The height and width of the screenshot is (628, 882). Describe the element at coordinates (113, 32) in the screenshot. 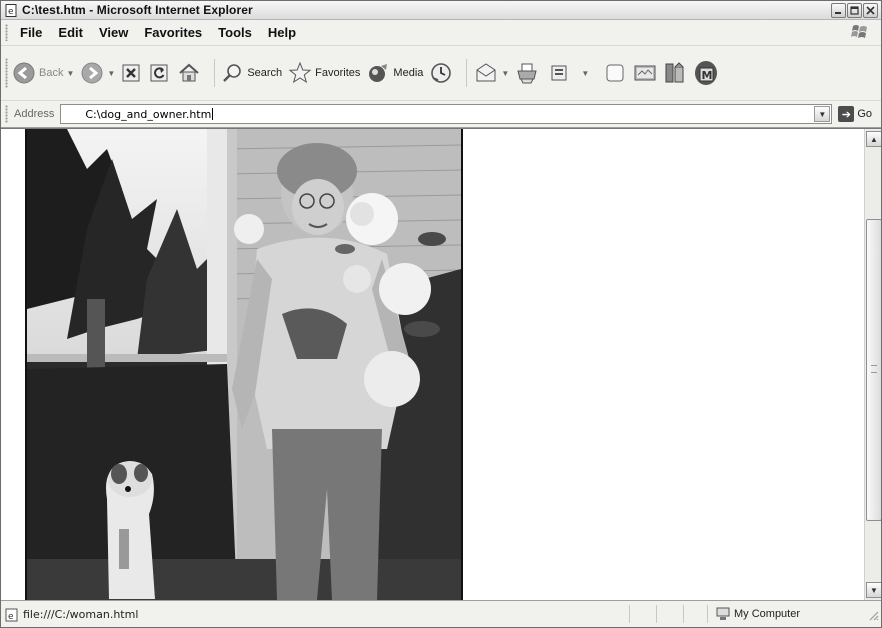

I see `menu-view: View` at that location.